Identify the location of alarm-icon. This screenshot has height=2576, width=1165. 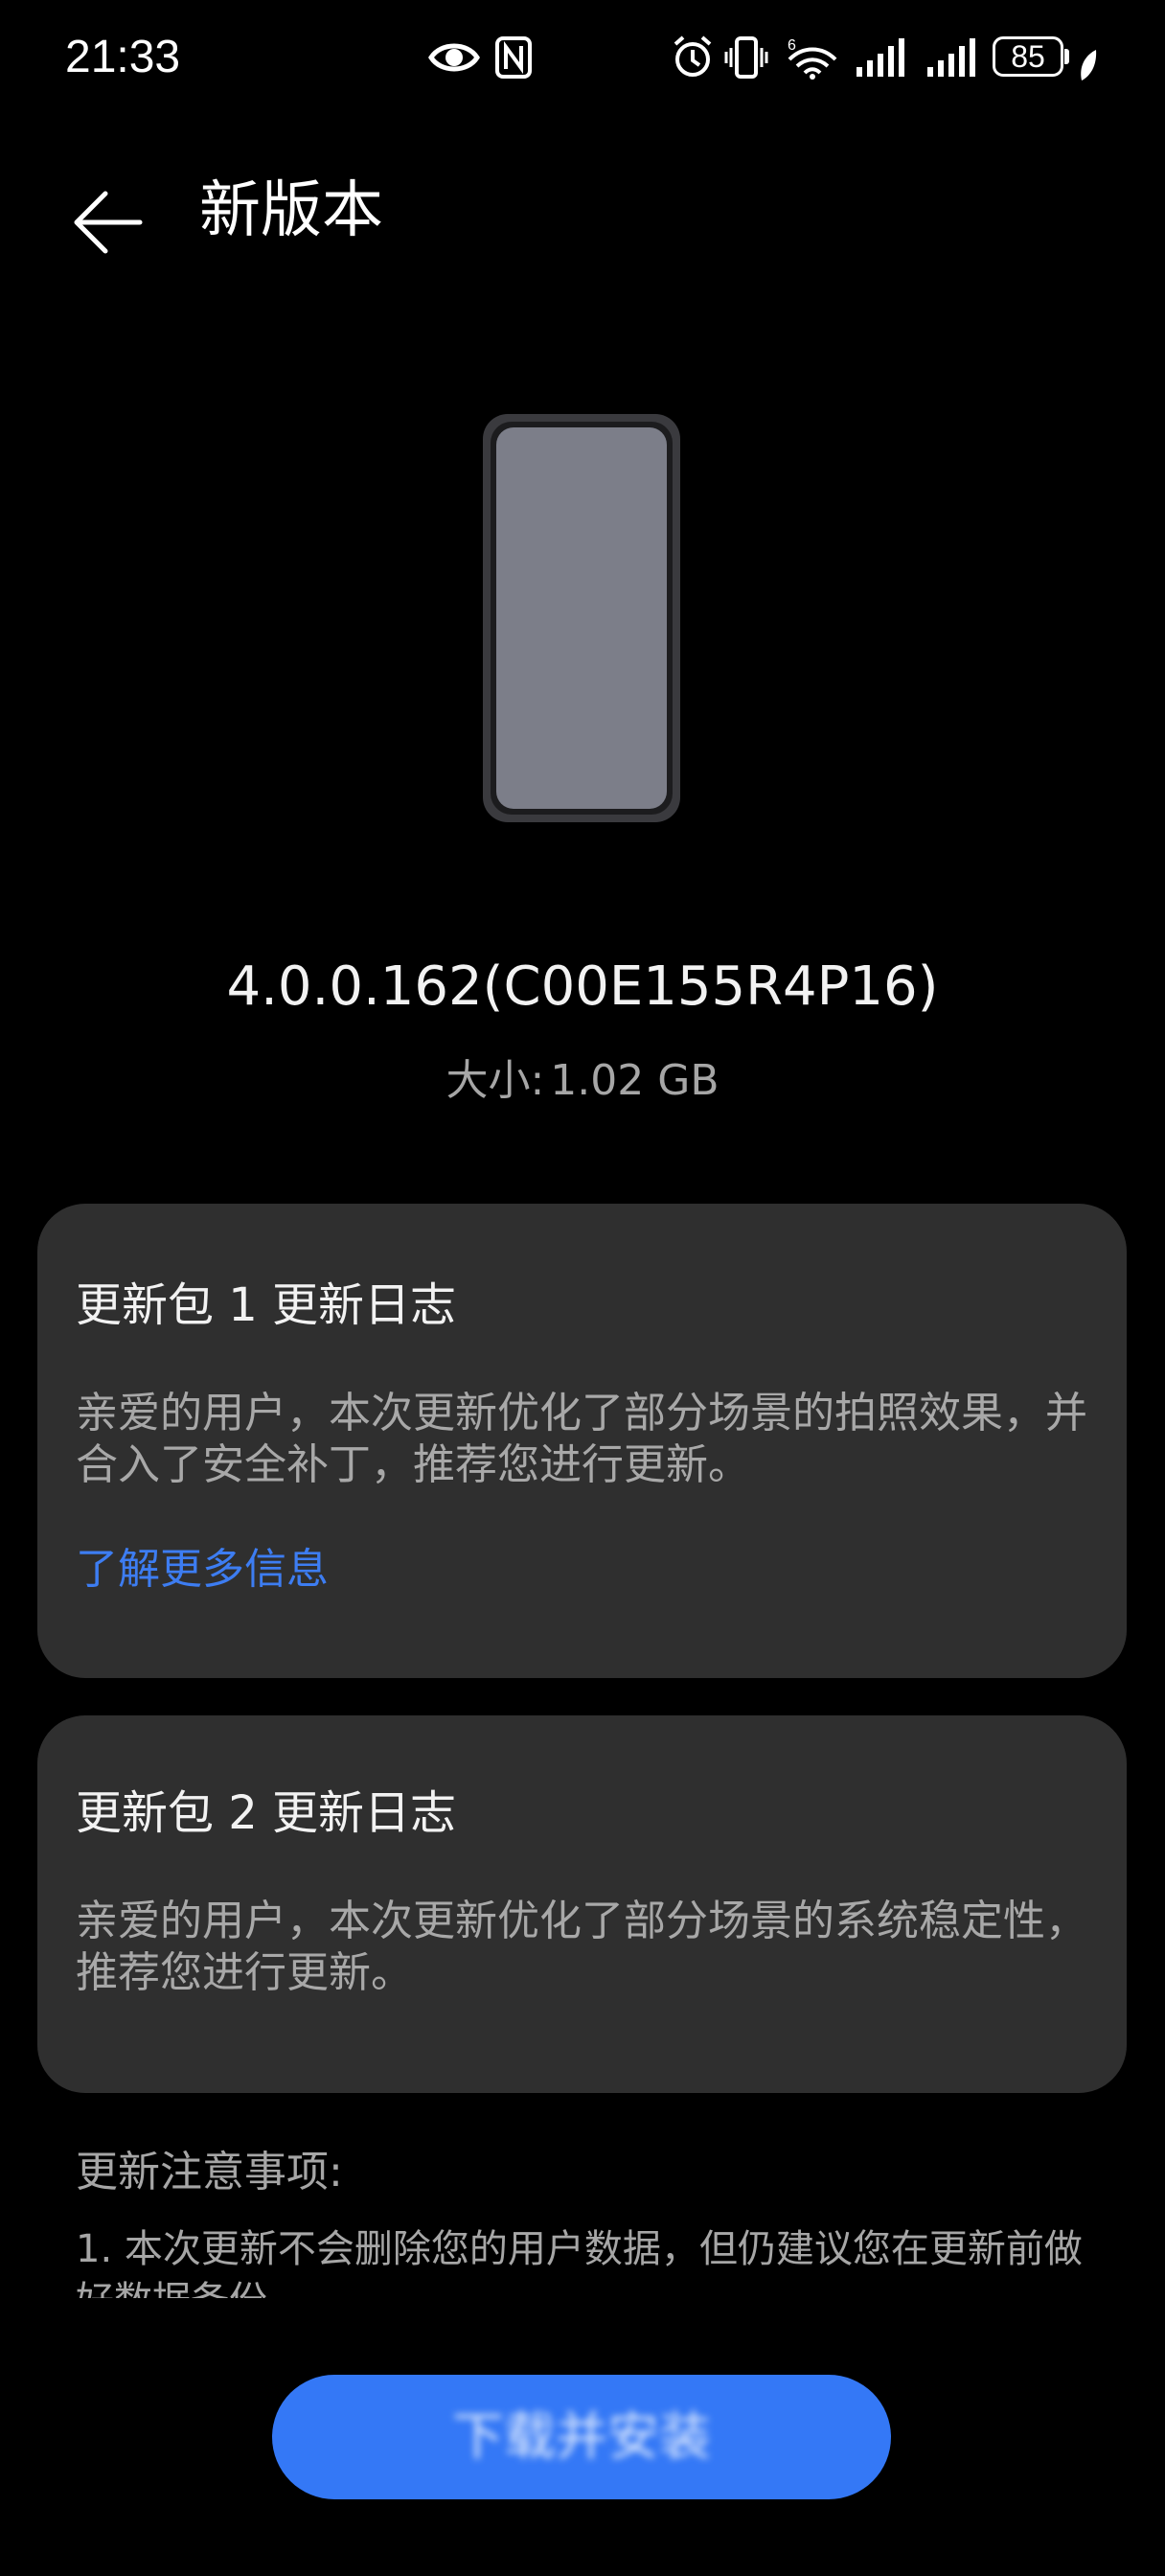
(693, 56).